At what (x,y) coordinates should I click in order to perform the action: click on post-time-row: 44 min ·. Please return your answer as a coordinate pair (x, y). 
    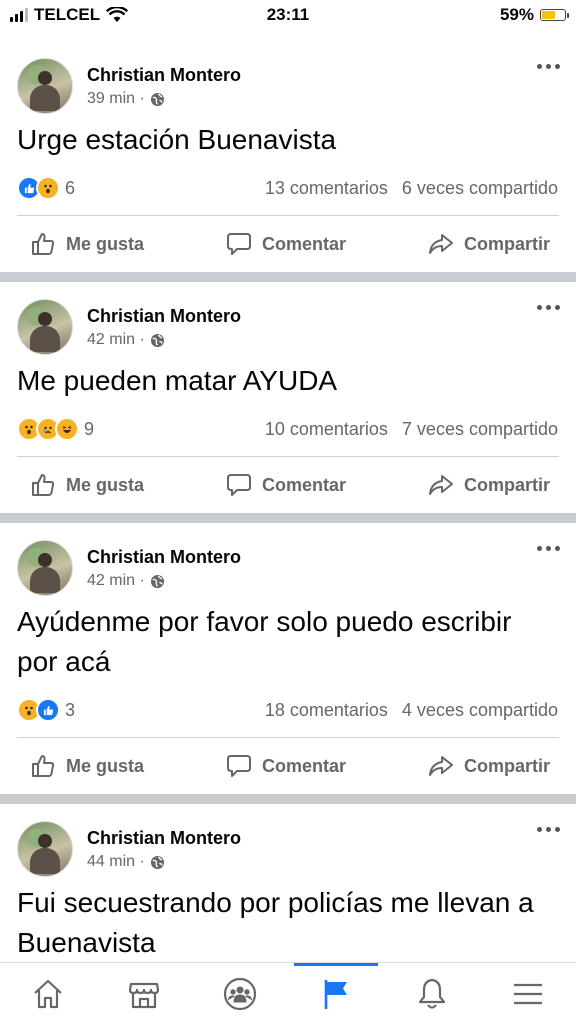
    Looking at the image, I should click on (164, 862).